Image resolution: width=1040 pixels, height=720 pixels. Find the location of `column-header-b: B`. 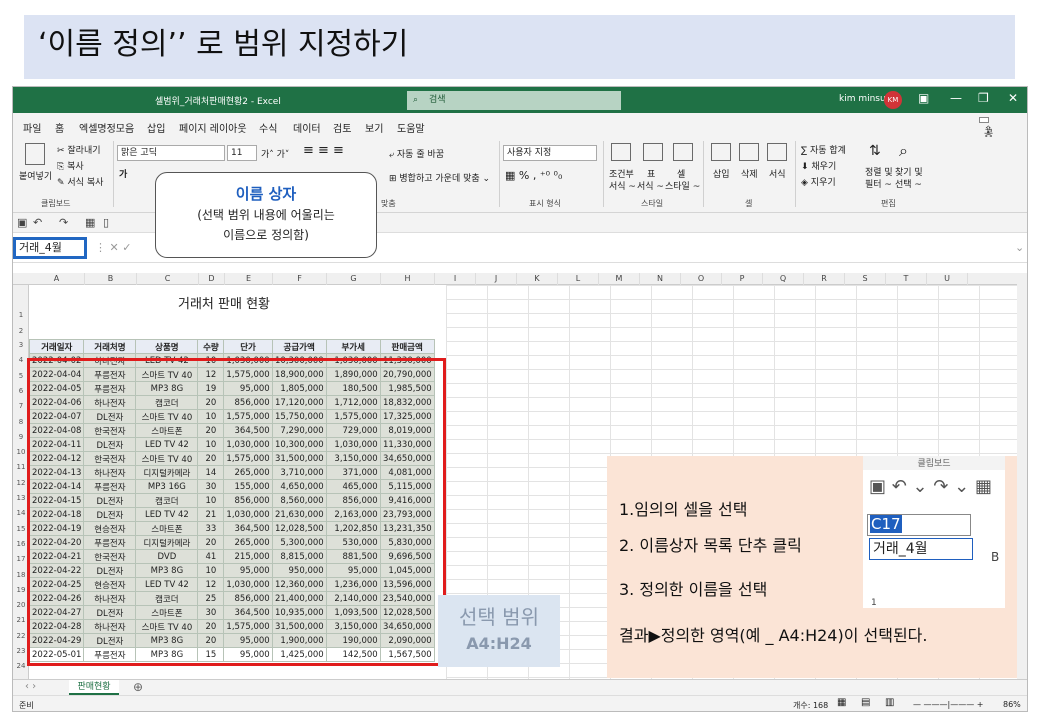

column-header-b: B is located at coordinates (111, 279).